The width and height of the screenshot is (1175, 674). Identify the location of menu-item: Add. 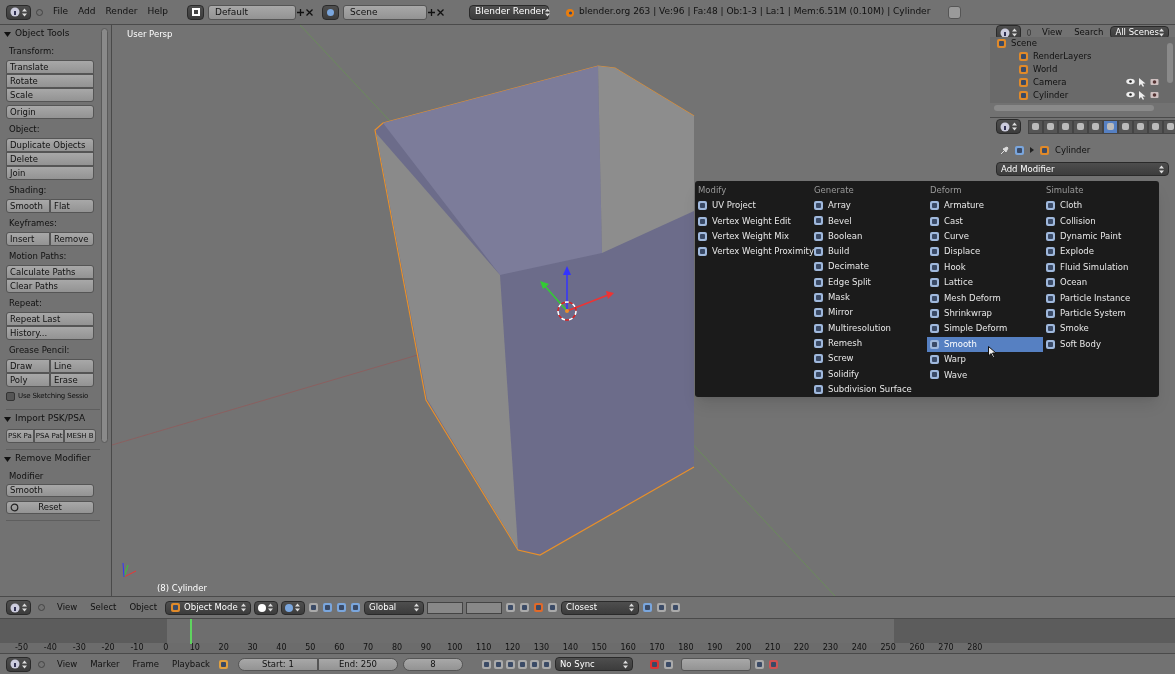
(87, 12).